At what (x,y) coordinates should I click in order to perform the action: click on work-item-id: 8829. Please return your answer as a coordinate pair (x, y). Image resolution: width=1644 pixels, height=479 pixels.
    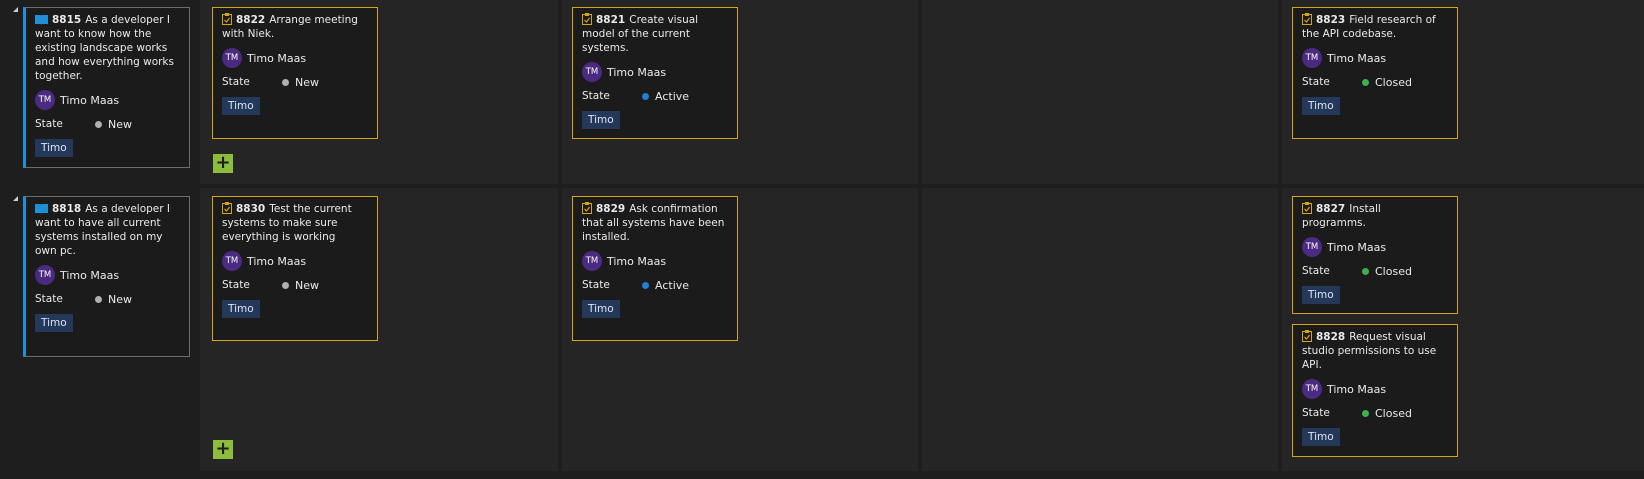
    Looking at the image, I should click on (611, 209).